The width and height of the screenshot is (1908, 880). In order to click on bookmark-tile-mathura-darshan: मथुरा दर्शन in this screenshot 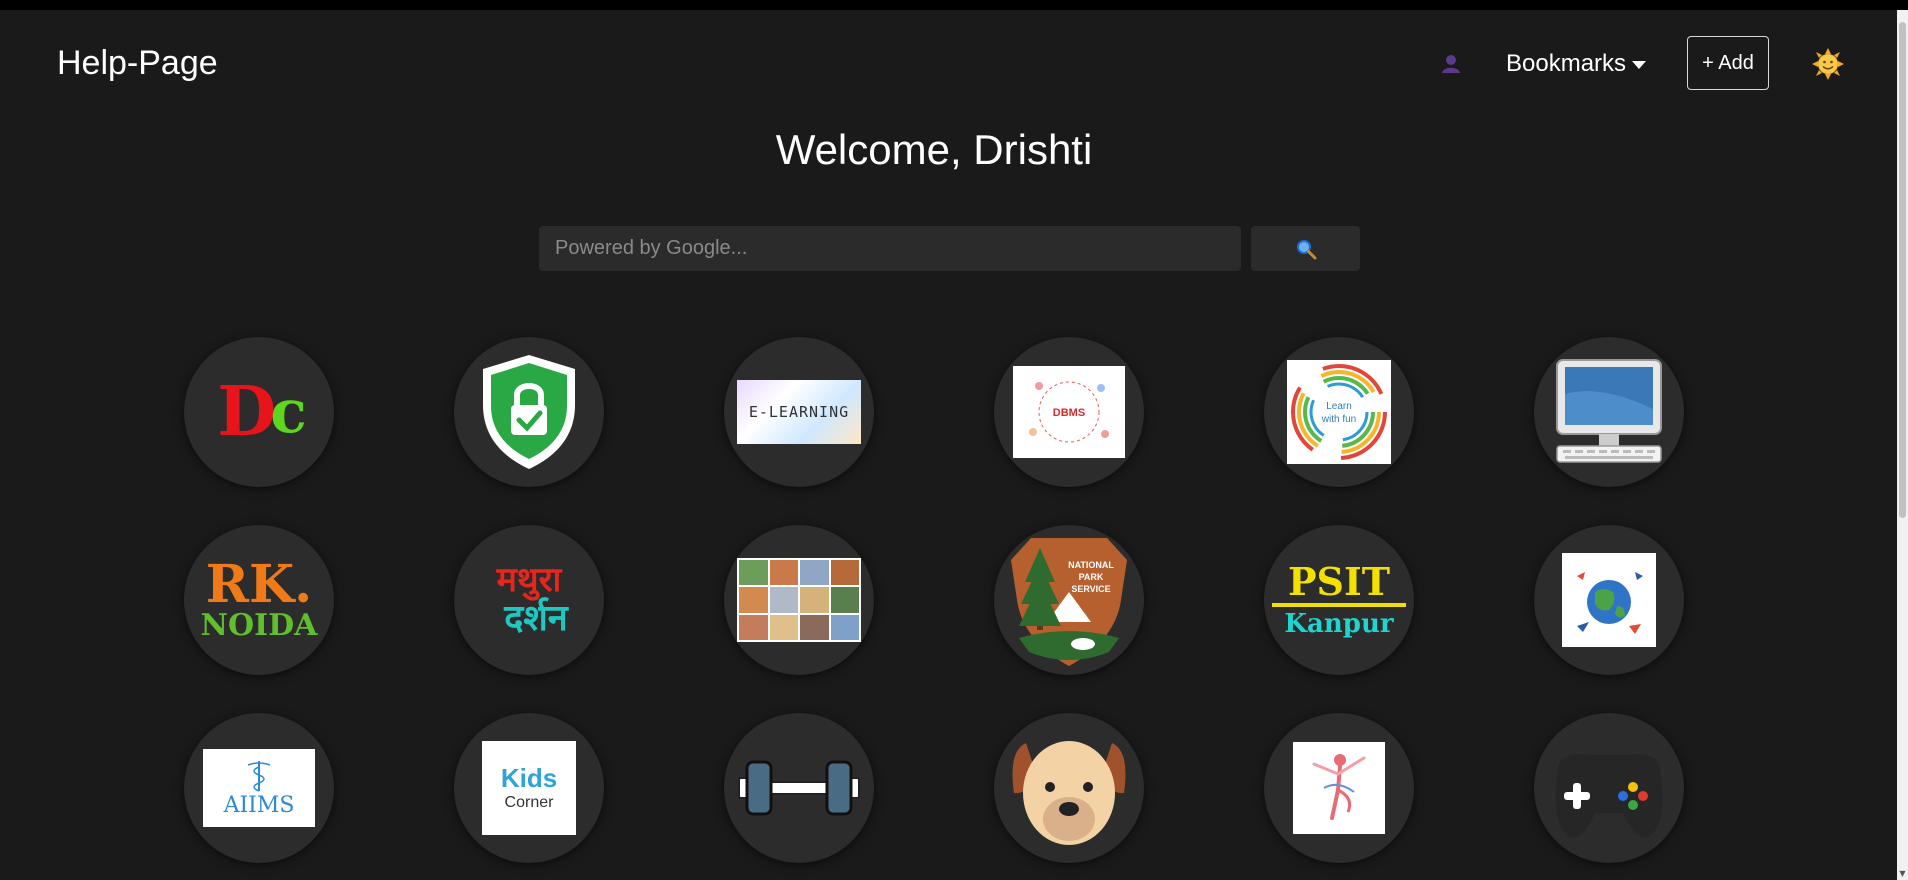, I will do `click(529, 600)`.